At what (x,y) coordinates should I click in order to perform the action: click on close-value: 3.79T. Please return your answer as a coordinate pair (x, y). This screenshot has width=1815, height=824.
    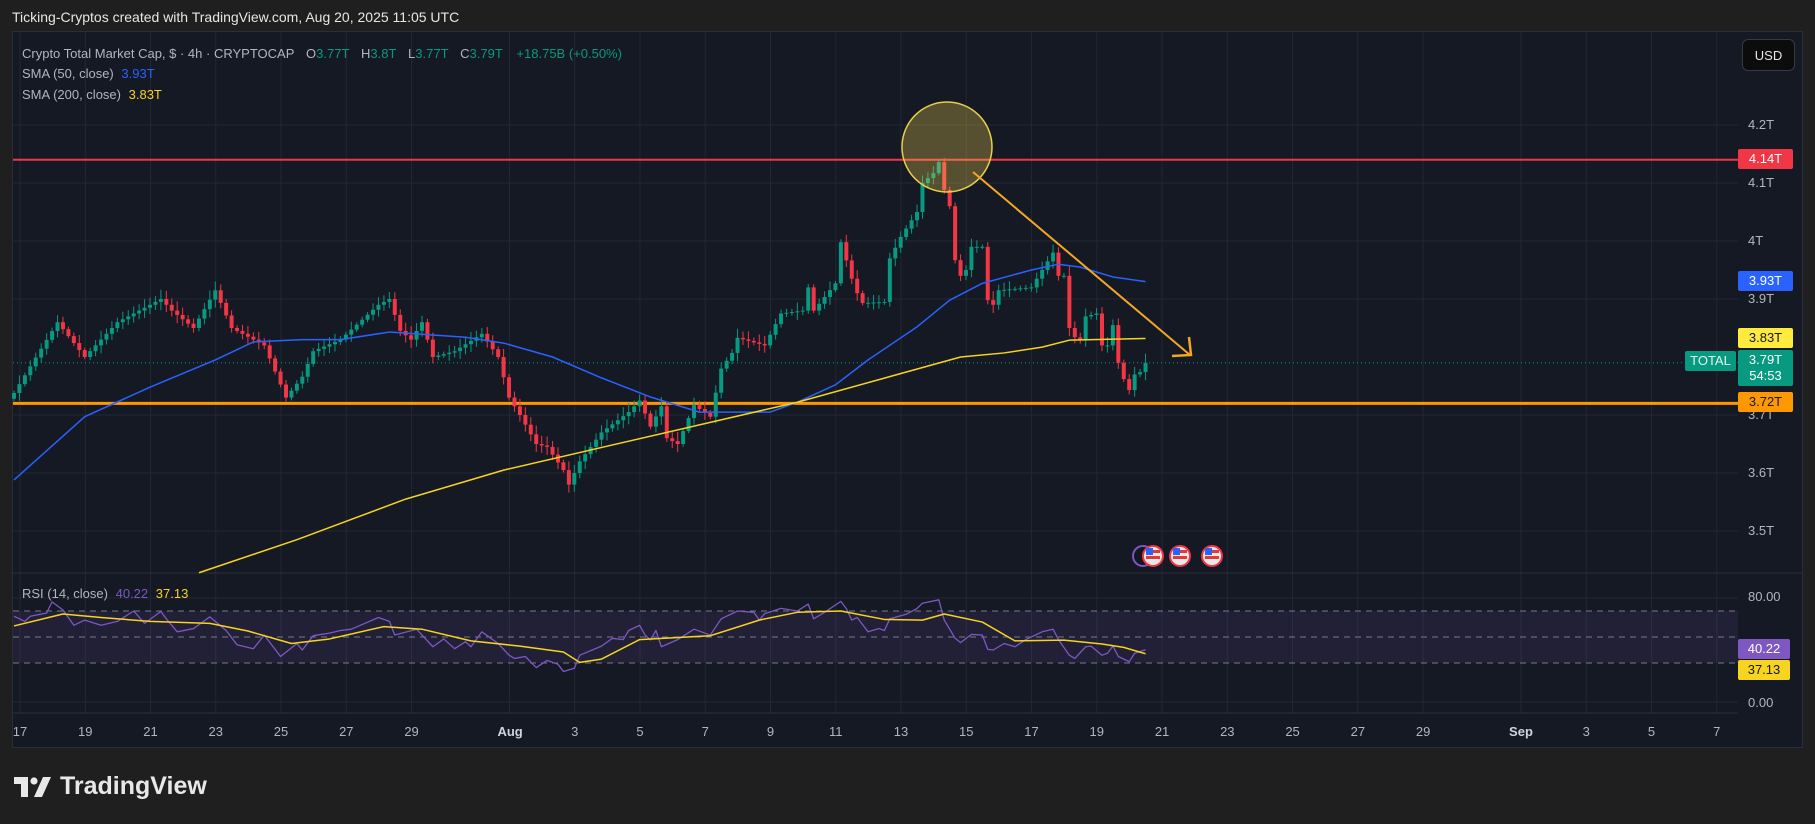
    Looking at the image, I should click on (486, 53).